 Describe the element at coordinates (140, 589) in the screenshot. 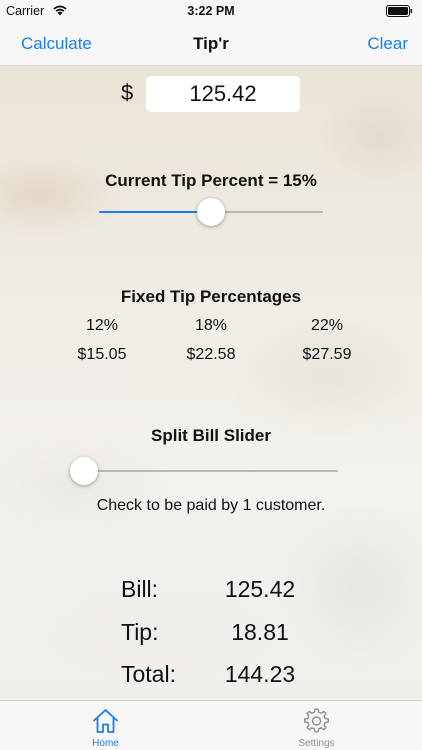

I see `bill-label: Bill:` at that location.